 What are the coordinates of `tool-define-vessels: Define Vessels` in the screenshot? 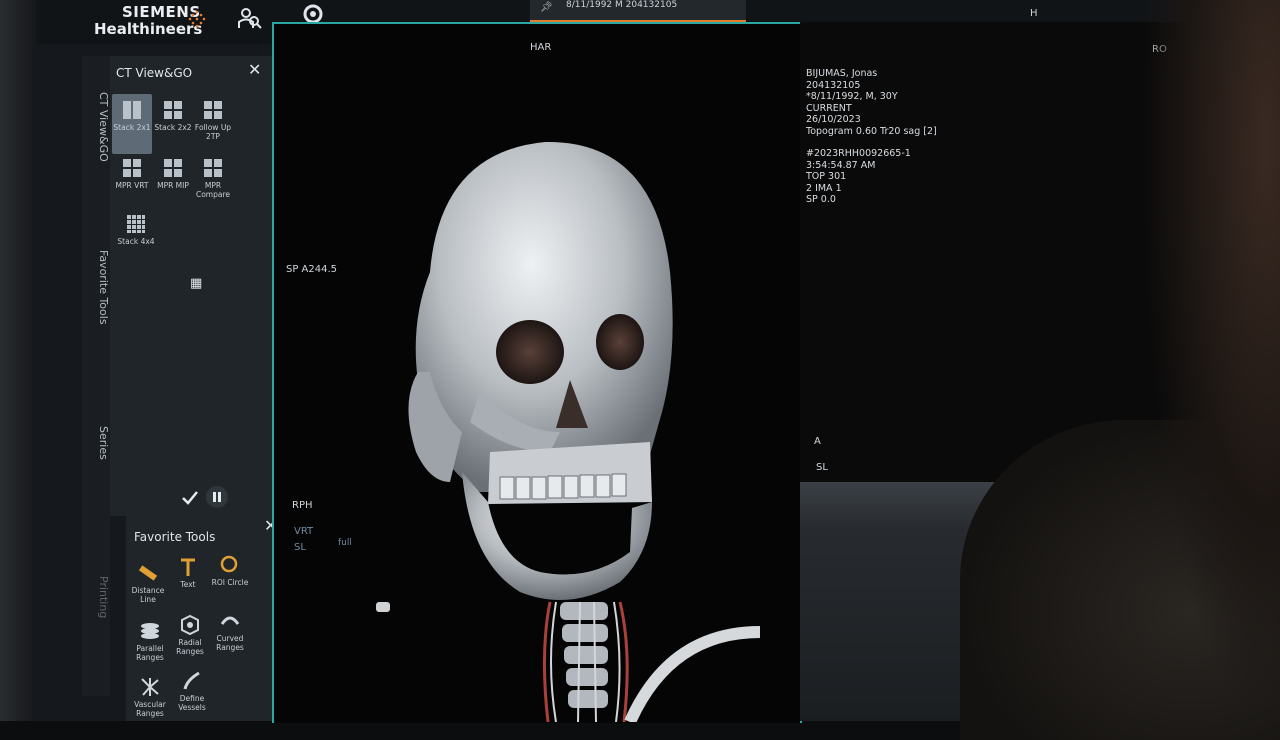 It's located at (192, 691).